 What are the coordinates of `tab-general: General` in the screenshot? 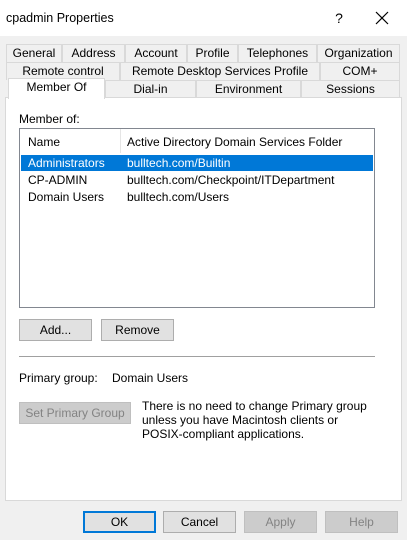 It's located at (34, 53).